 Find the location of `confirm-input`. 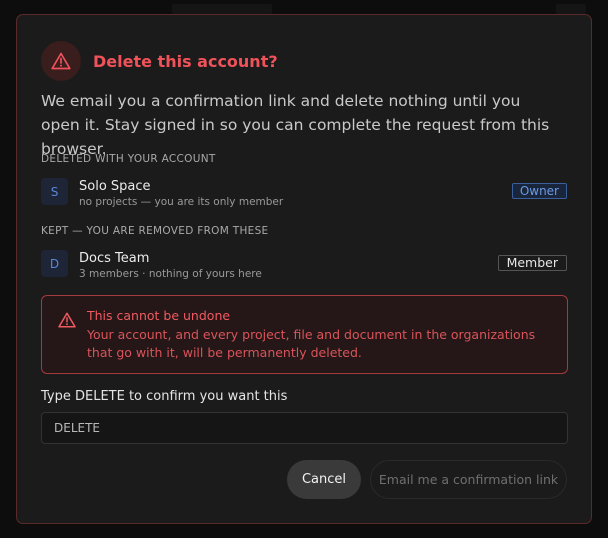

confirm-input is located at coordinates (304, 428).